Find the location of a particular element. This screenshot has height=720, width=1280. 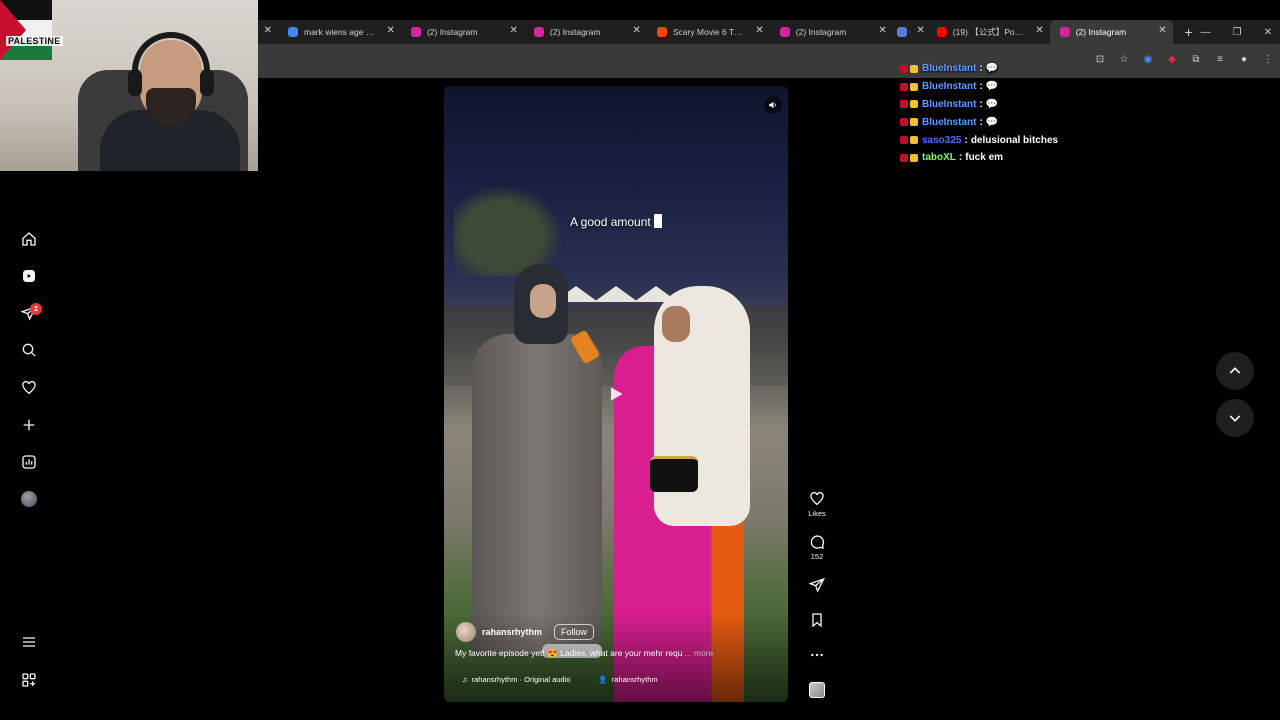

kebab-menu-icon: ⋮ is located at coordinates (1268, 59).